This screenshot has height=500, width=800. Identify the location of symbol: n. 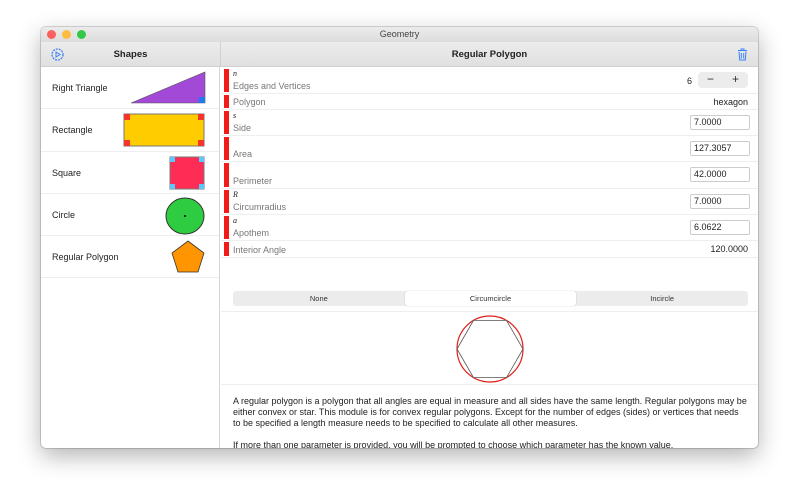
(235, 73).